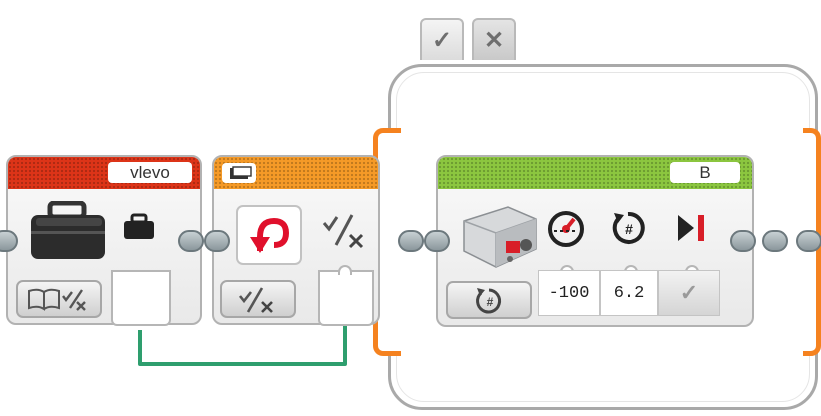 The width and height of the screenshot is (821, 416). I want to click on my-block-parameter-slot, so click(141, 298).